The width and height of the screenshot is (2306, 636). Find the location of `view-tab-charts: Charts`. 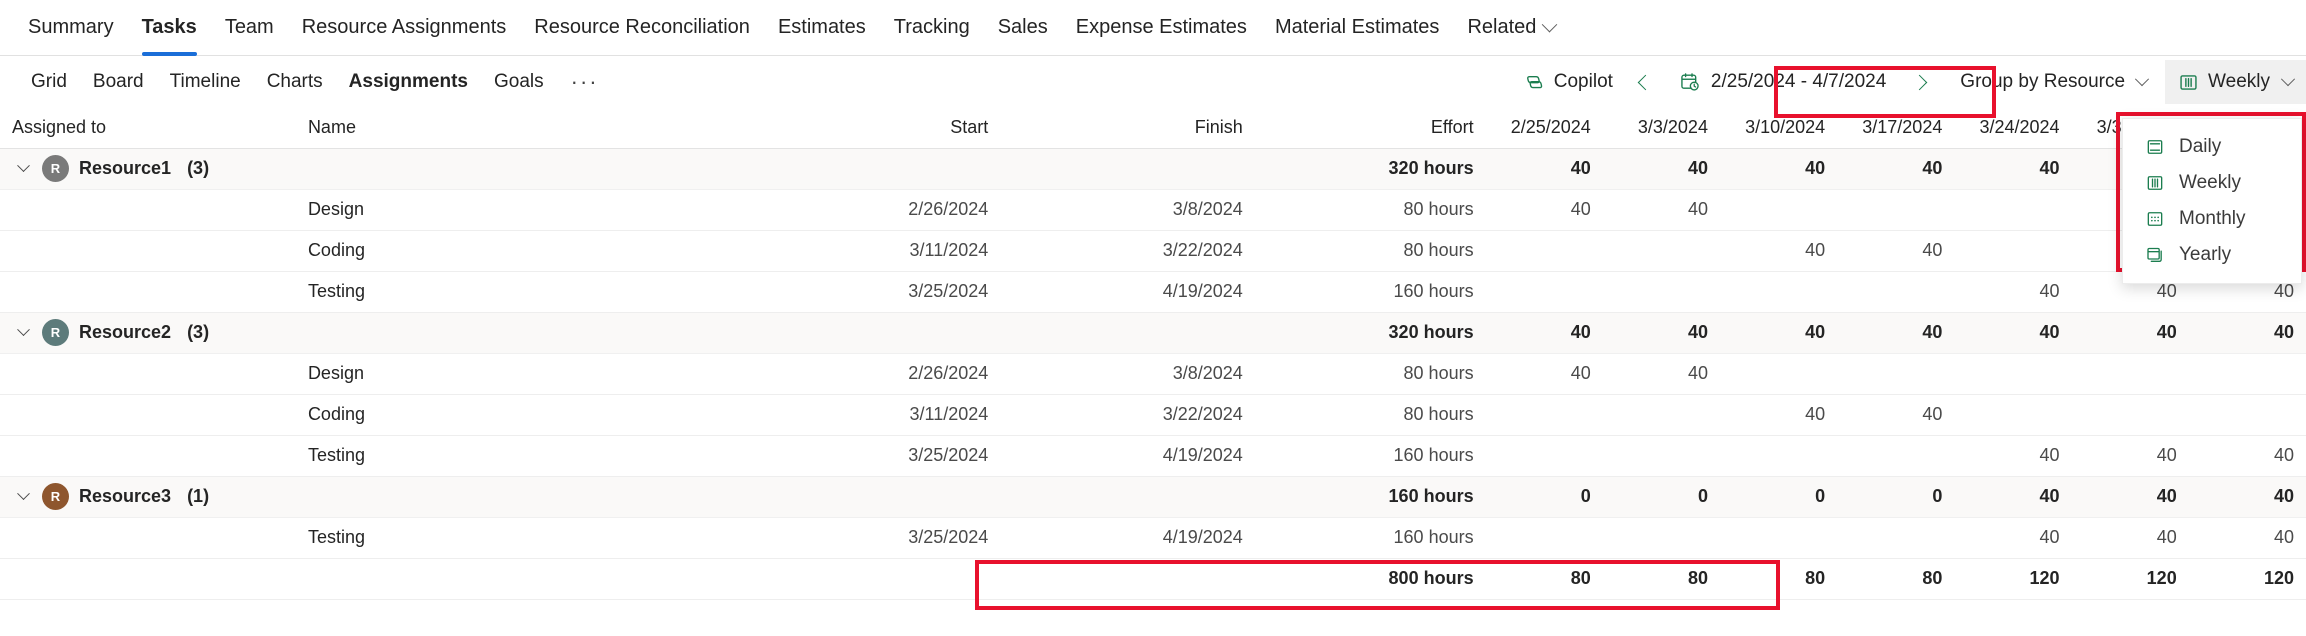

view-tab-charts: Charts is located at coordinates (295, 82).